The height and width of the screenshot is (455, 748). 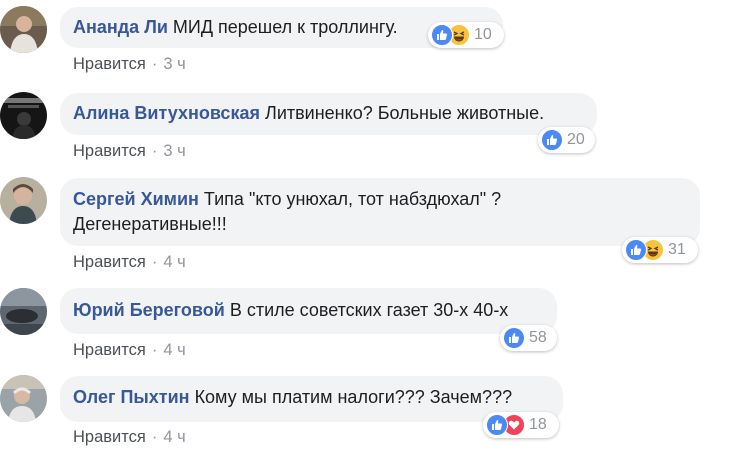 I want to click on reaction-count: 58, so click(x=538, y=337).